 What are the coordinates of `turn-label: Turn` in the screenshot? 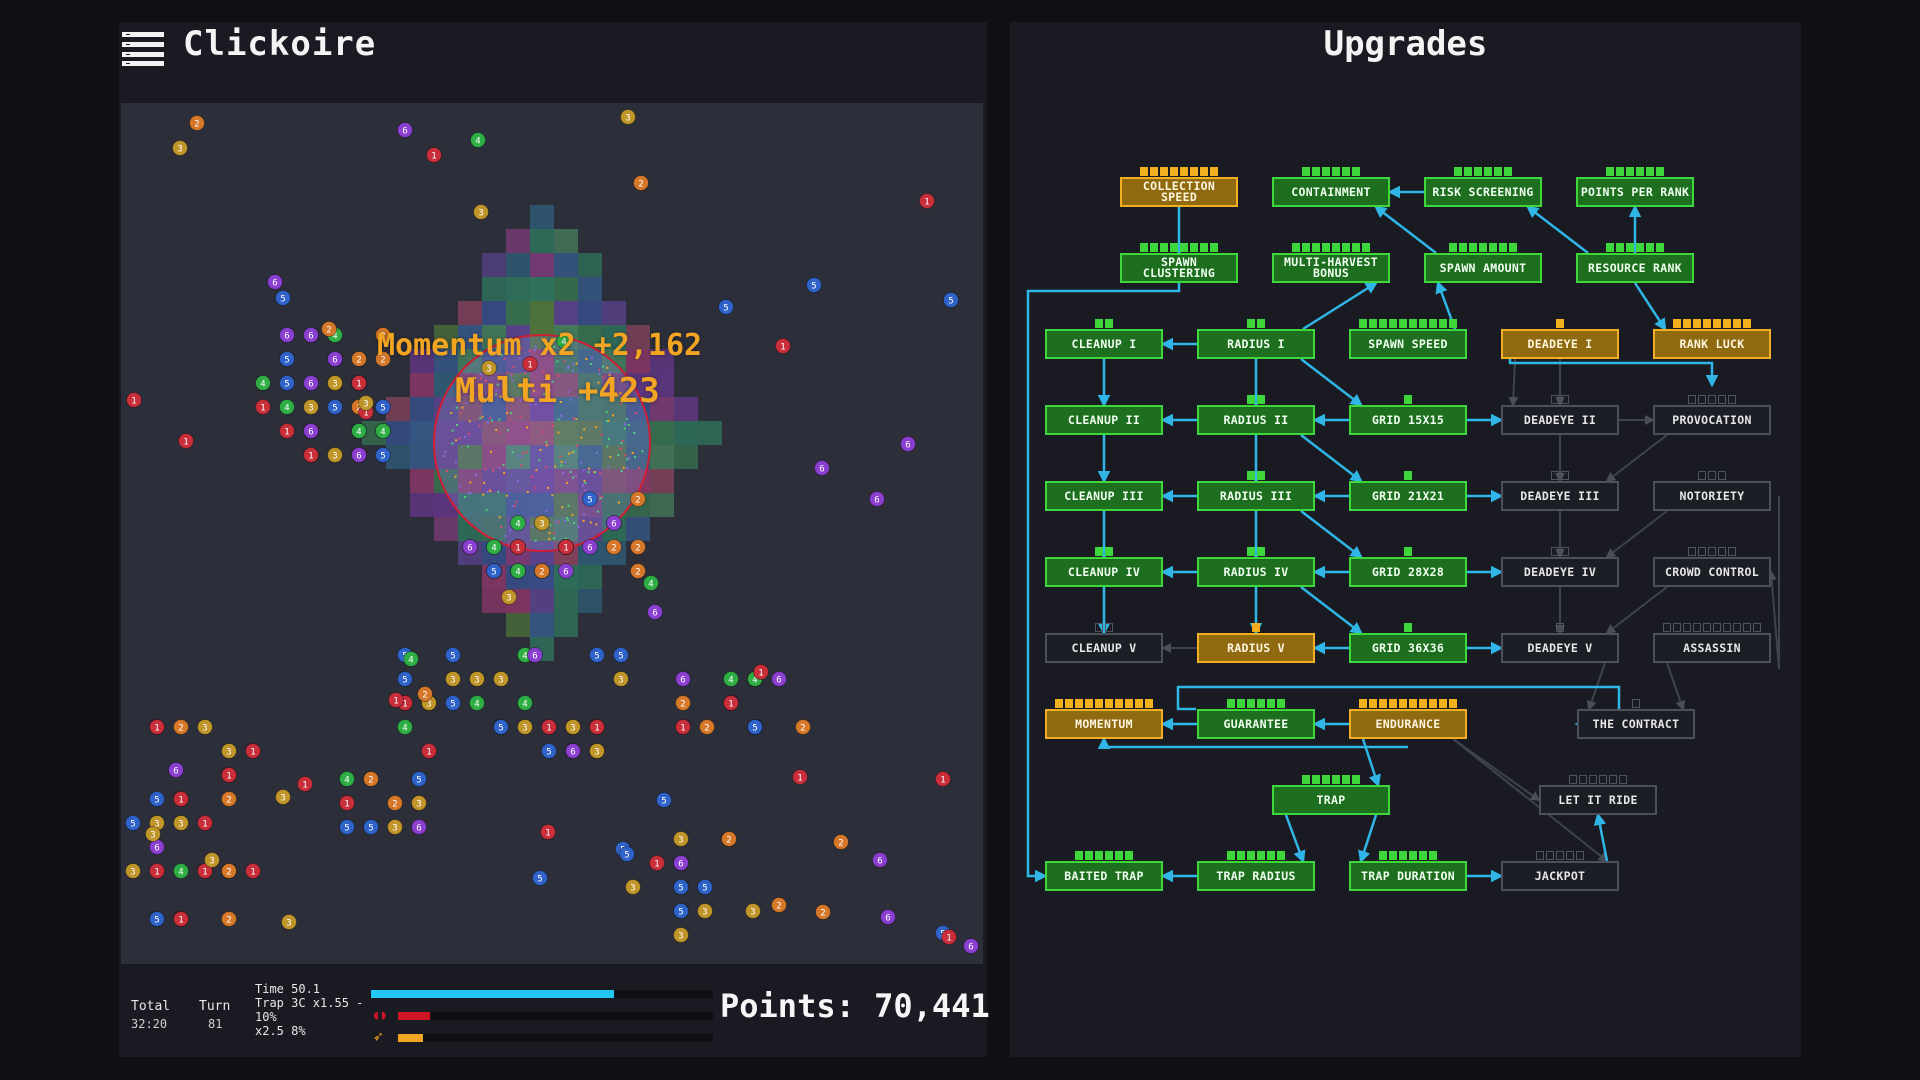 It's located at (215, 1006).